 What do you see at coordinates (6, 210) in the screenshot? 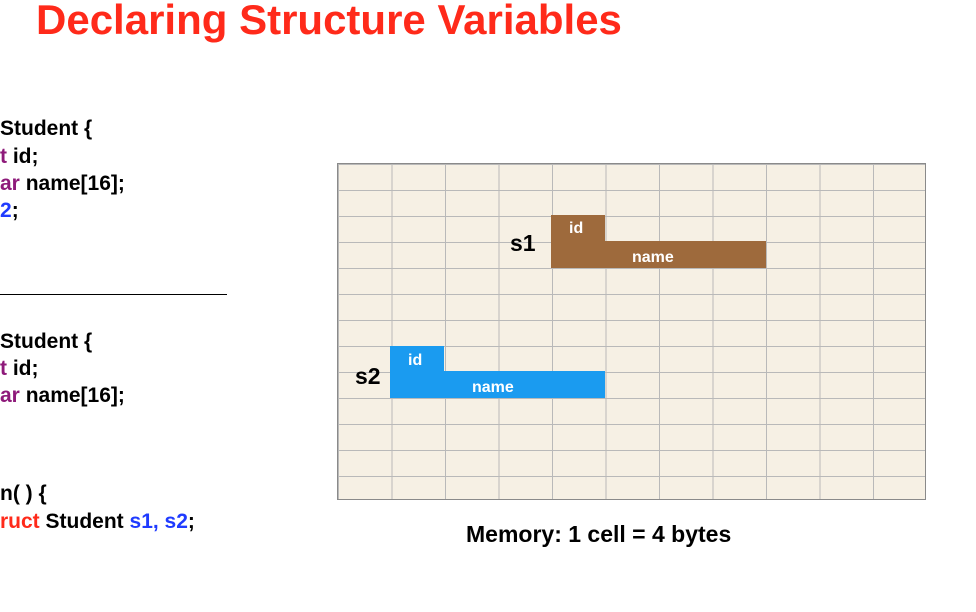
I see `variable-s2: 2` at bounding box center [6, 210].